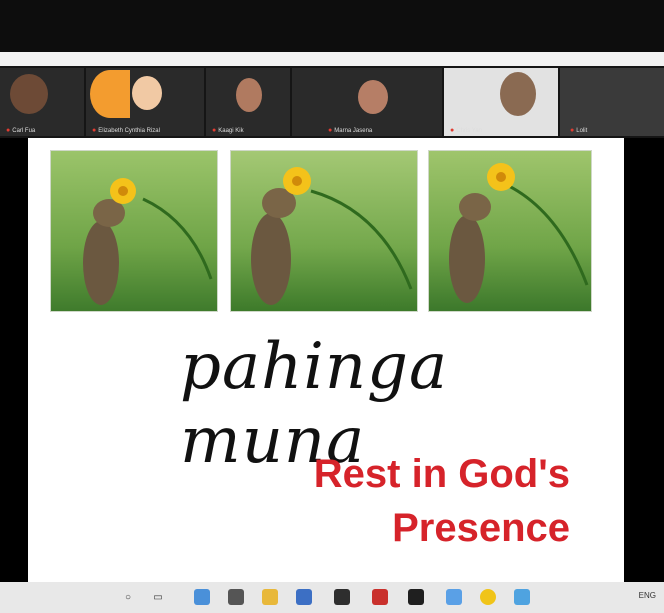 The width and height of the screenshot is (664, 613). I want to click on photos-icon, so click(342, 597).